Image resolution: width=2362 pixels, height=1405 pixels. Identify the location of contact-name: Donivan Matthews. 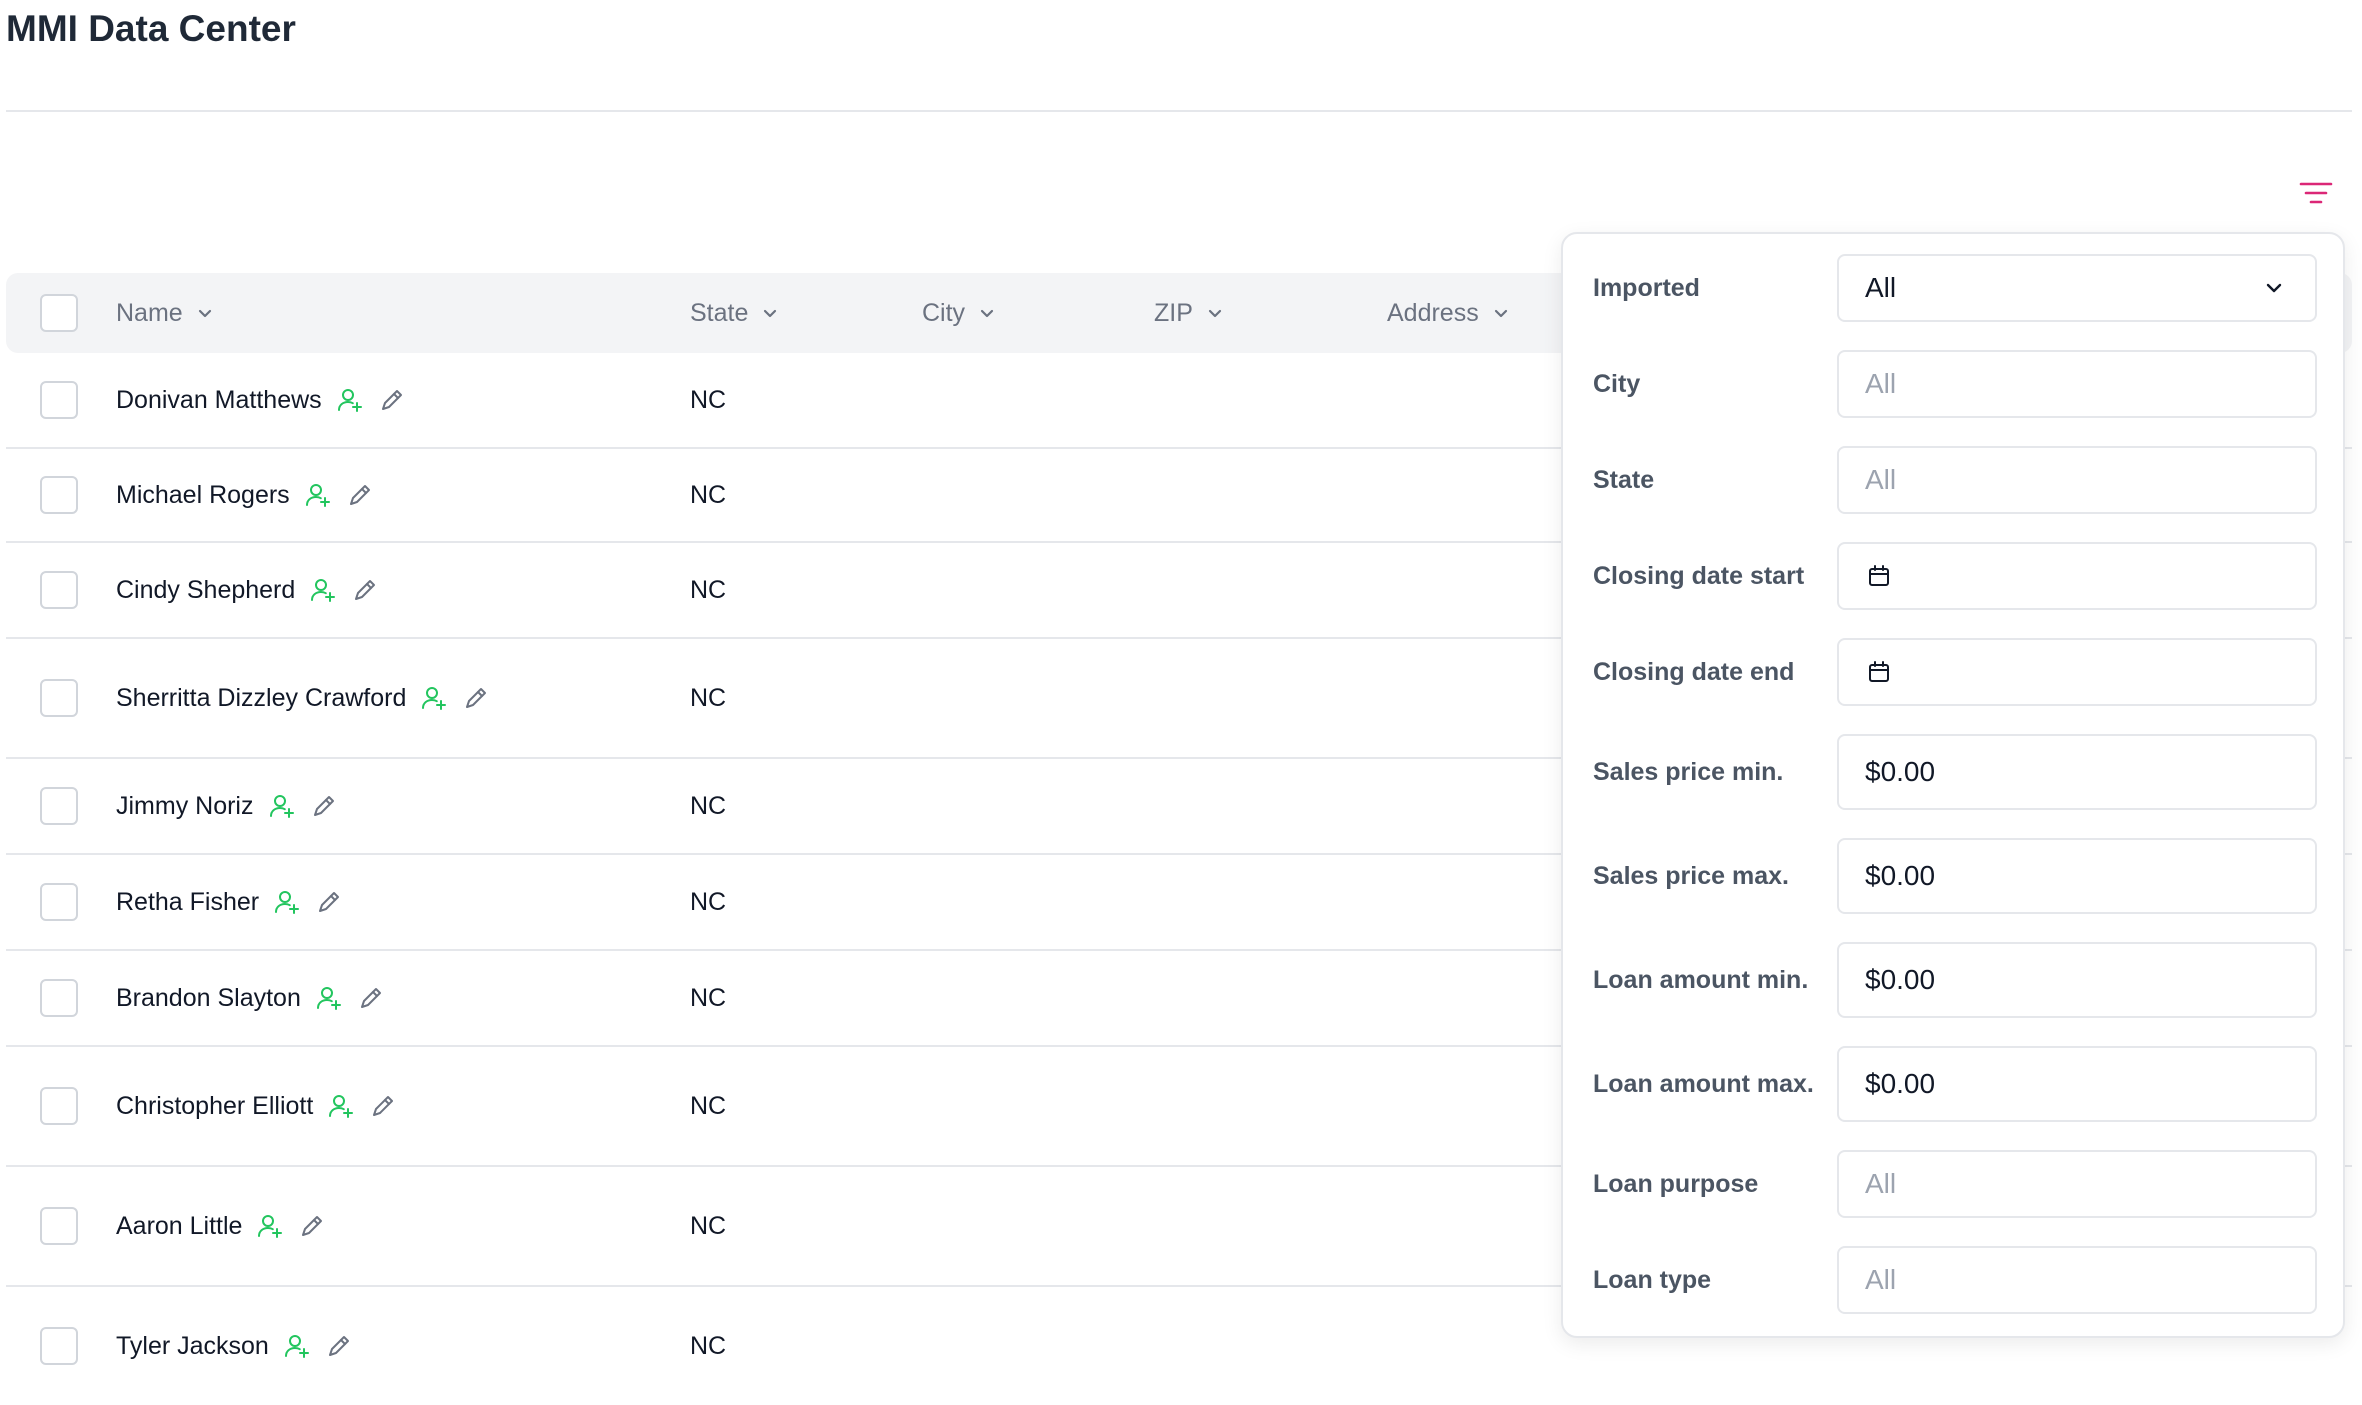
(219, 399).